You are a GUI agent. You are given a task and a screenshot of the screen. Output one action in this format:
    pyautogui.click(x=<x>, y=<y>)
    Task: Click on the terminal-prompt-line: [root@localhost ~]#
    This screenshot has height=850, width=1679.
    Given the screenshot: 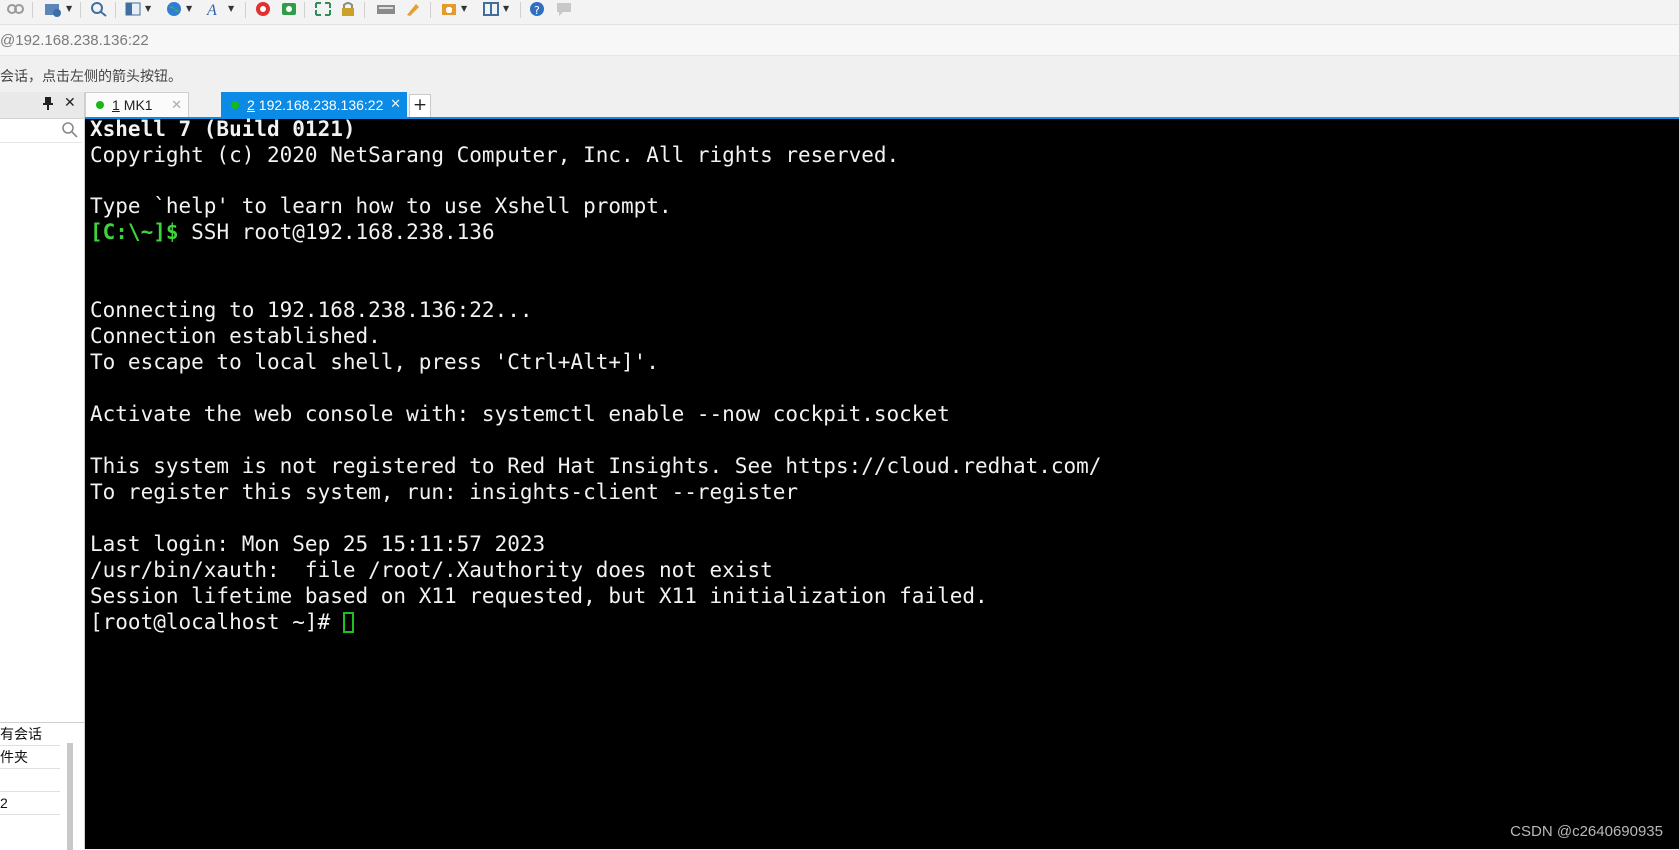 What is the action you would take?
    pyautogui.click(x=222, y=622)
    